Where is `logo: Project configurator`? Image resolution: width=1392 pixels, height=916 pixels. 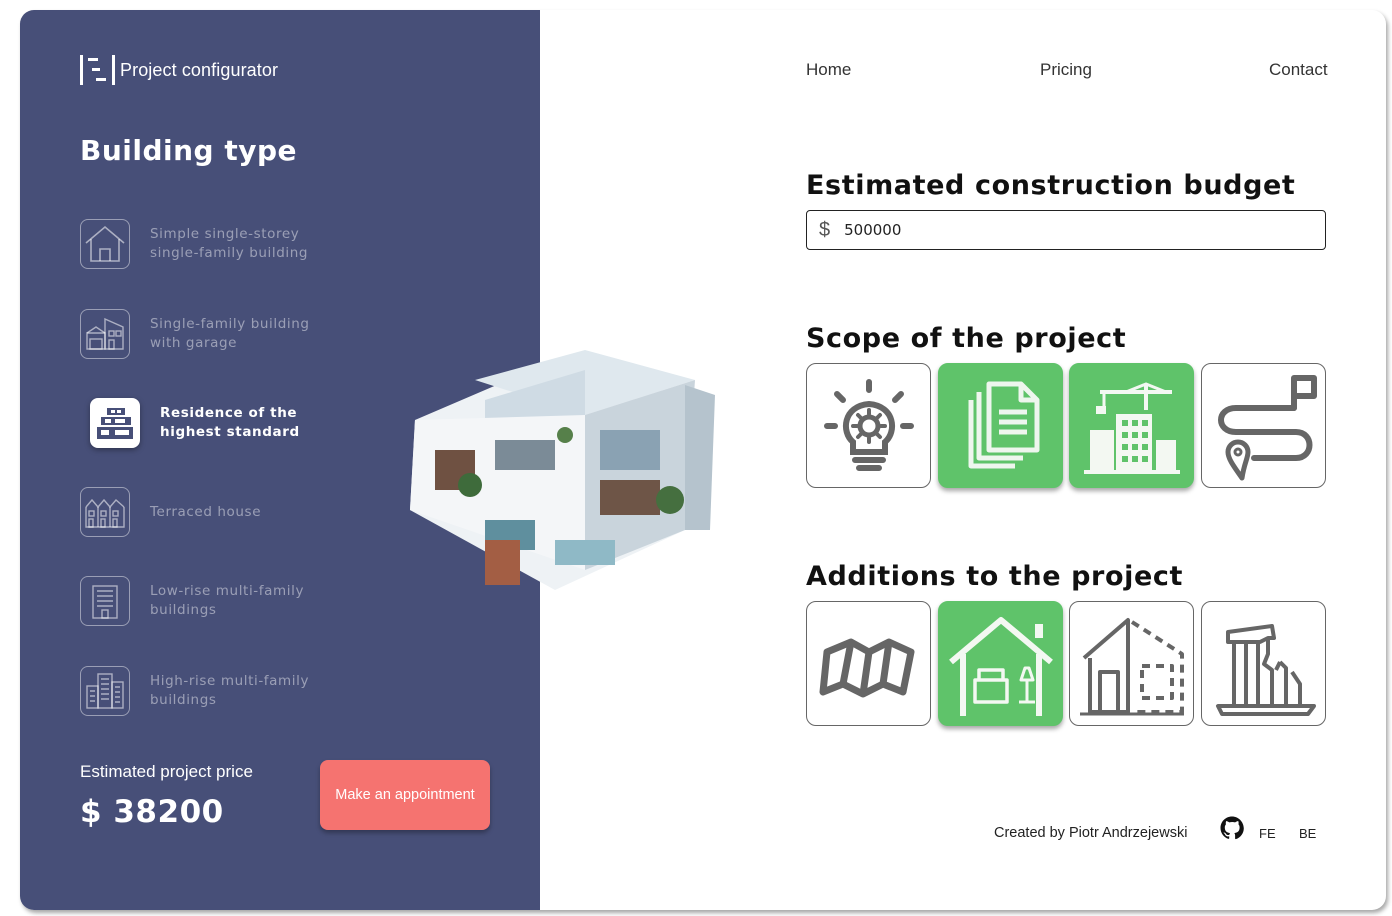 logo: Project configurator is located at coordinates (179, 70).